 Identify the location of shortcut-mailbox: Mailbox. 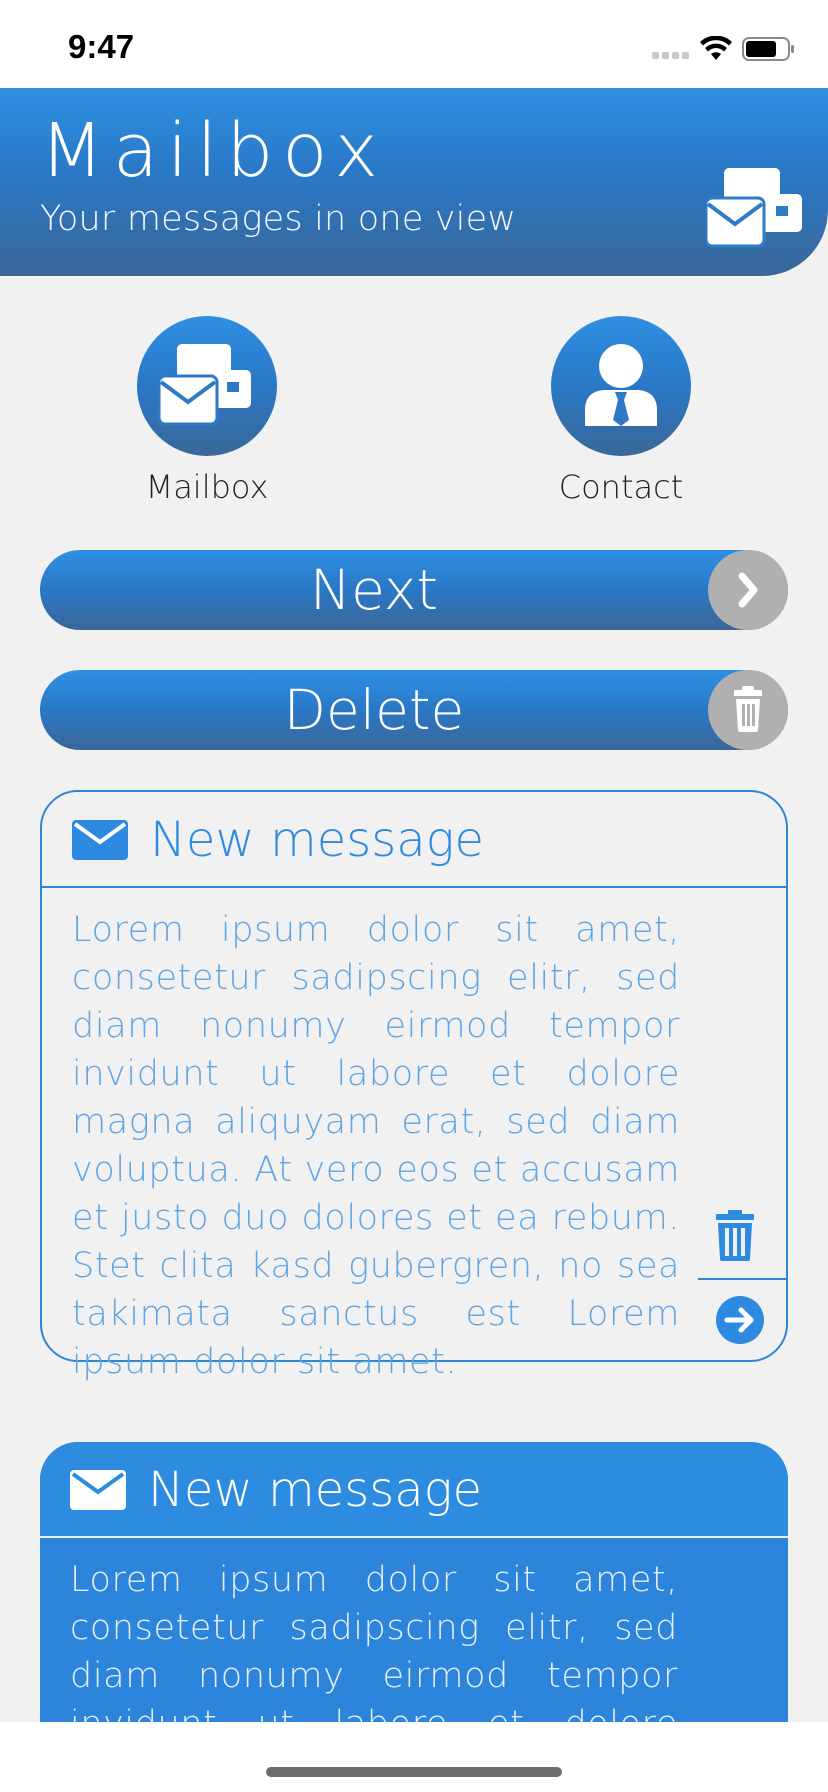
(207, 412).